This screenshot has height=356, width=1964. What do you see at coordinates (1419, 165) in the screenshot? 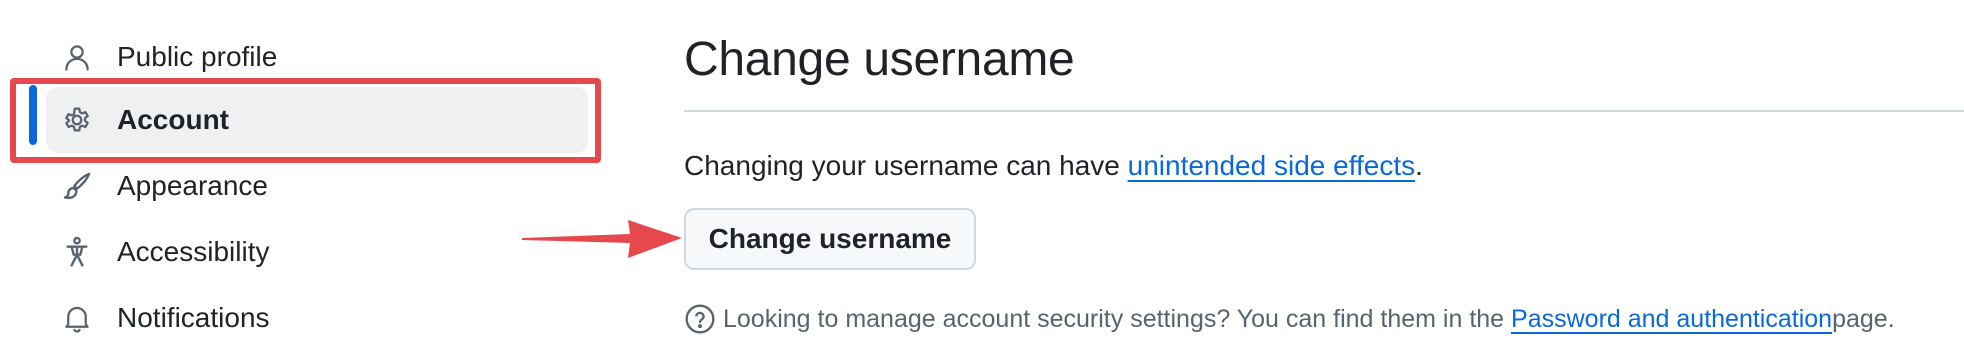
I see `description-suffix: .` at bounding box center [1419, 165].